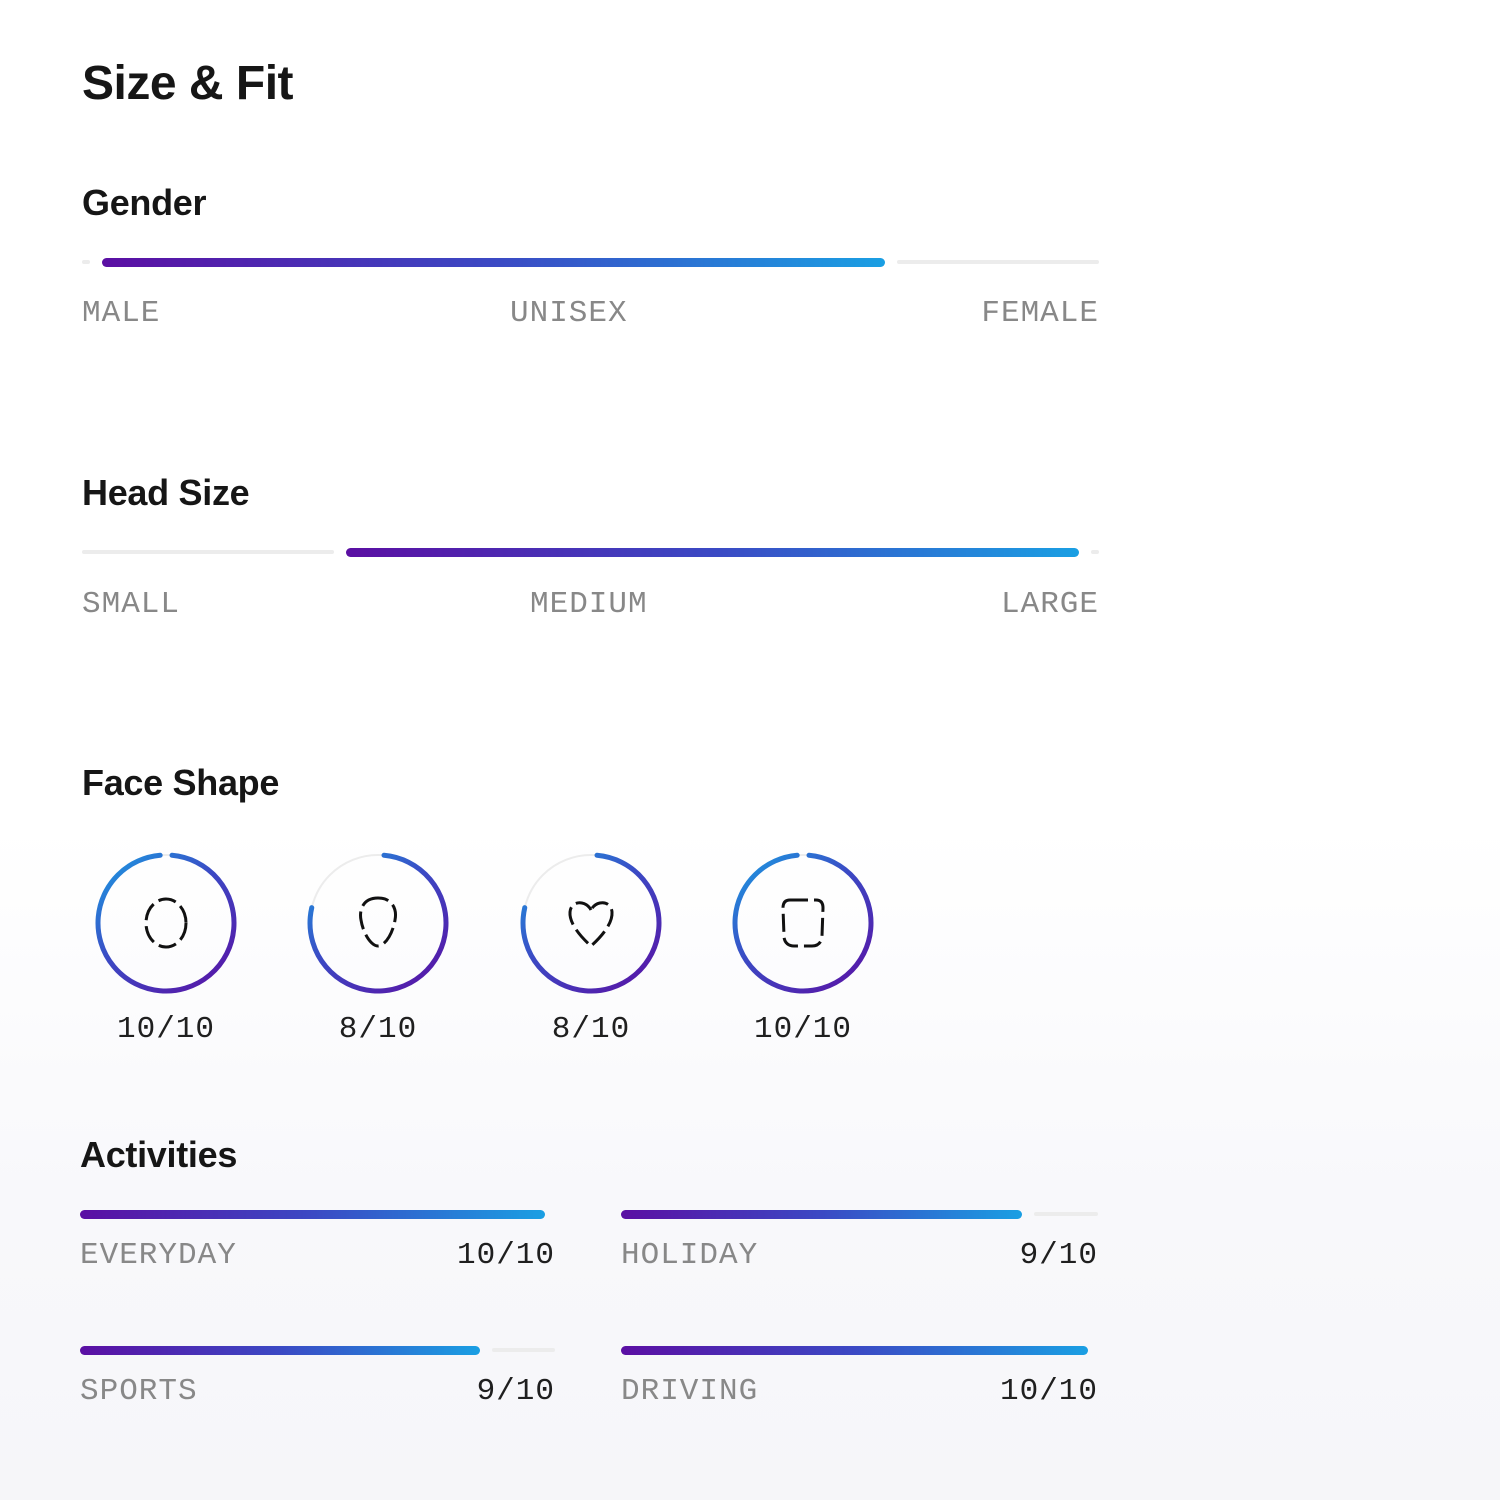  What do you see at coordinates (86, 262) in the screenshot?
I see `gender-track-left` at bounding box center [86, 262].